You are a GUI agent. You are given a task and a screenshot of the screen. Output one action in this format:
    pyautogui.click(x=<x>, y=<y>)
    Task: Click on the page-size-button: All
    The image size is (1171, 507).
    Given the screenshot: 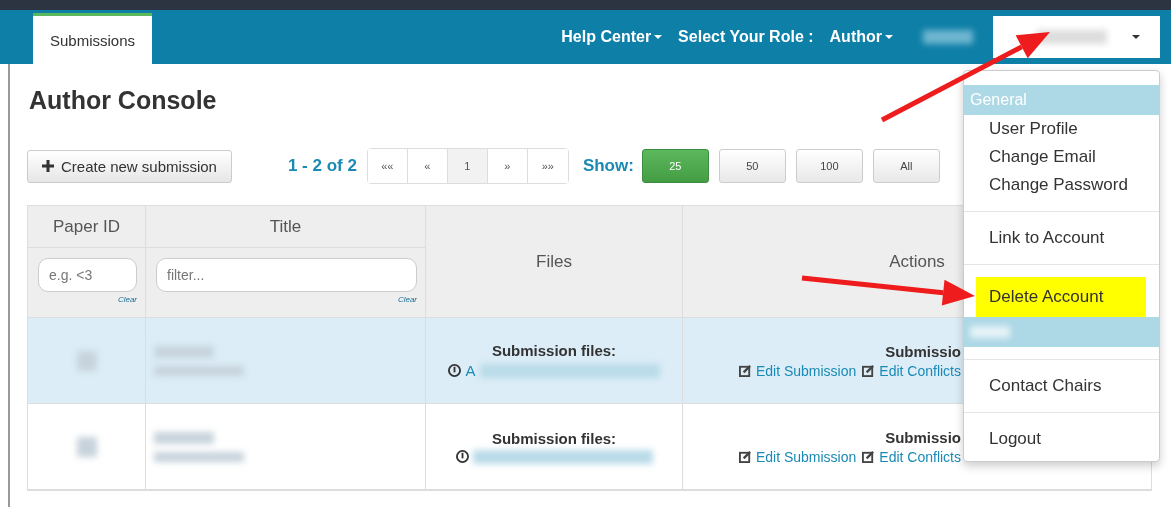 What is the action you would take?
    pyautogui.click(x=906, y=166)
    